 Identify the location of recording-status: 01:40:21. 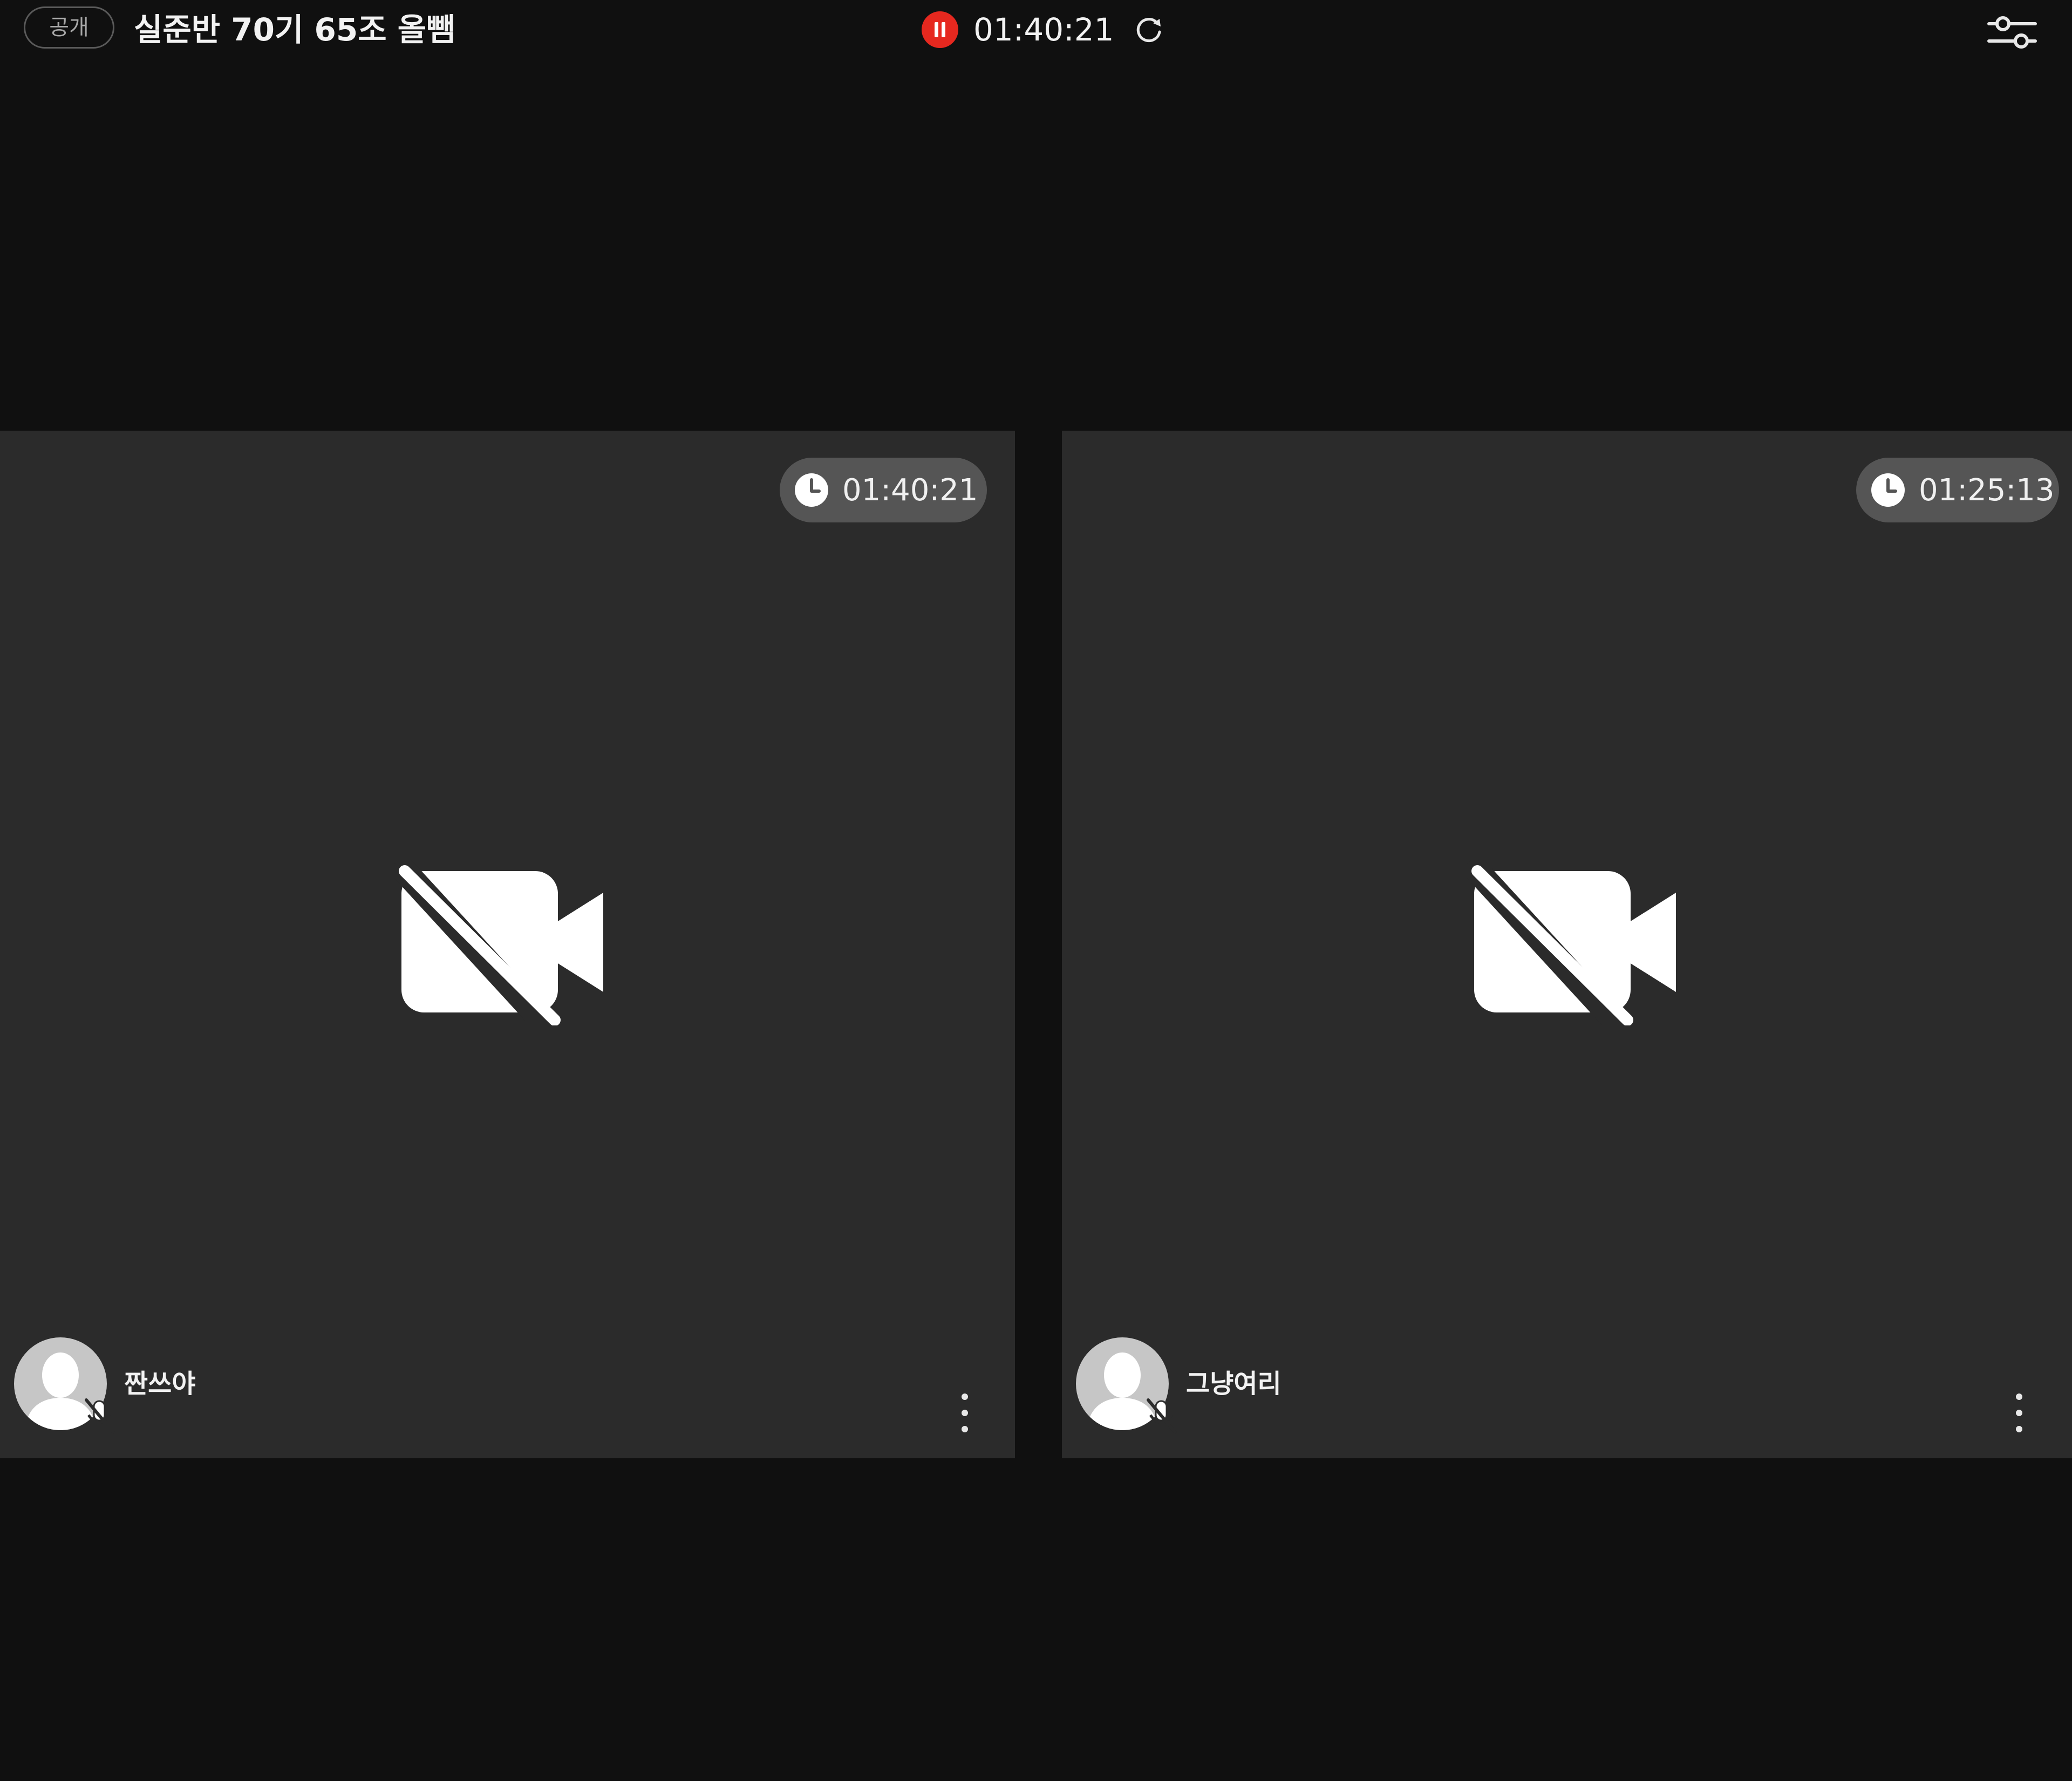
(1043, 29).